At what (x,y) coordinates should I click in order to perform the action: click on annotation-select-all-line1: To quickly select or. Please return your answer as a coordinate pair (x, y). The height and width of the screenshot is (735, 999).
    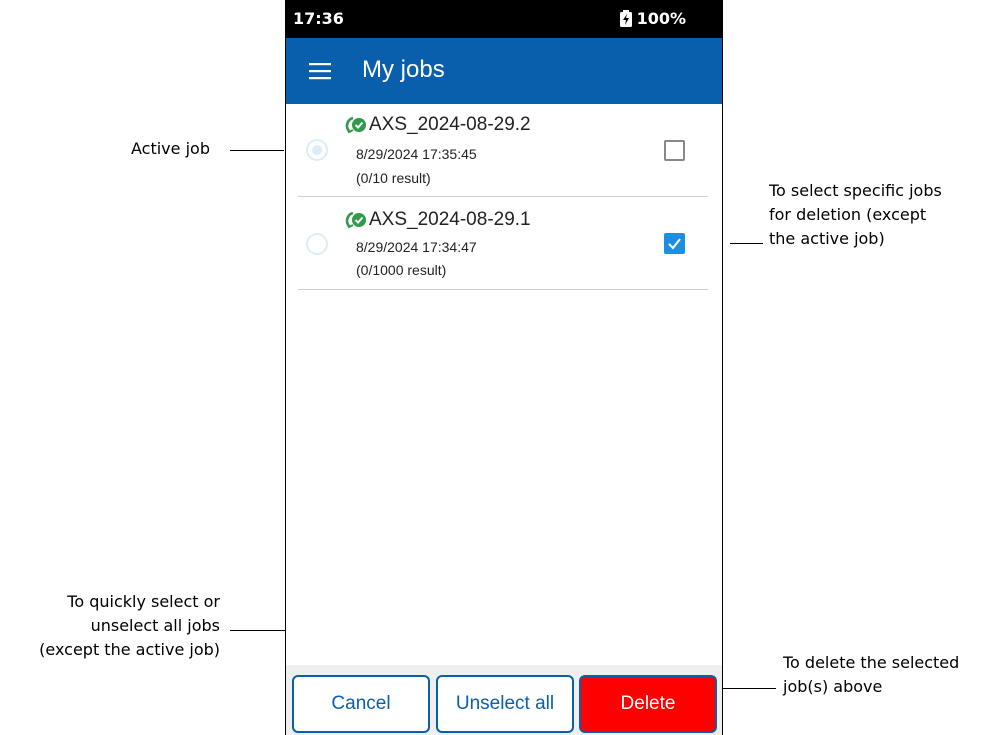
    Looking at the image, I should click on (143, 601).